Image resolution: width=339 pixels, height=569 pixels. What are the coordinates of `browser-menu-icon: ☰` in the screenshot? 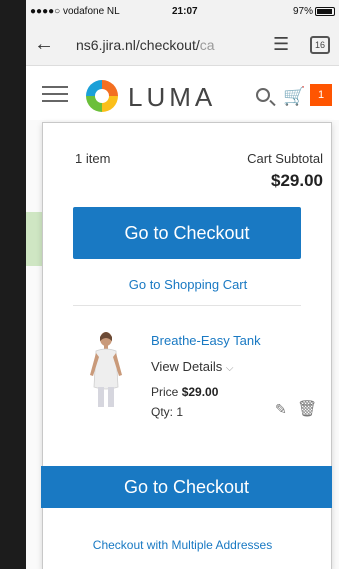 It's located at (281, 44).